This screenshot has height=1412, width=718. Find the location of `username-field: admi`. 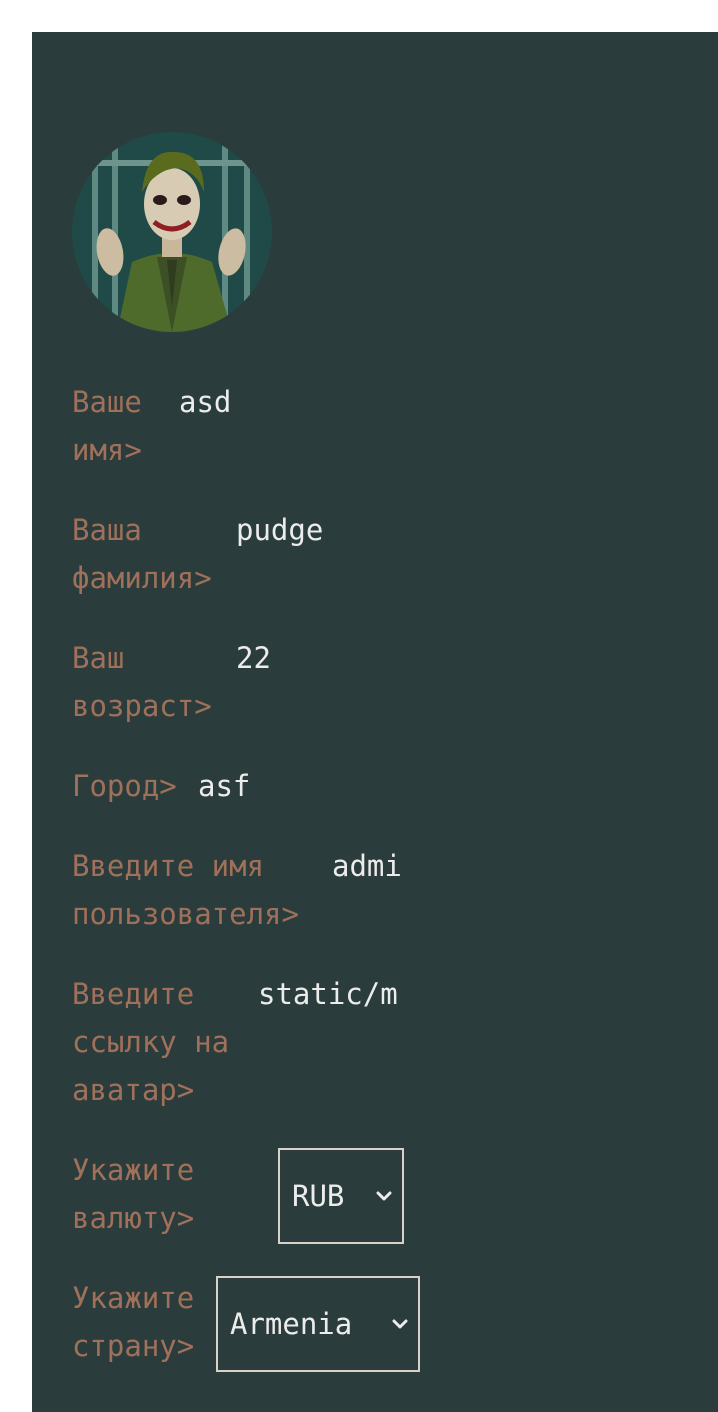

username-field: admi is located at coordinates (369, 866).